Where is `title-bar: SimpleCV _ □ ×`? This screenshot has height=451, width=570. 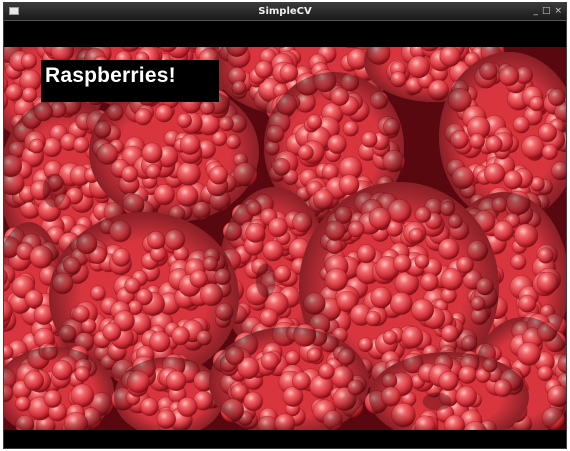
title-bar: SimpleCV _ □ × is located at coordinates (285, 12).